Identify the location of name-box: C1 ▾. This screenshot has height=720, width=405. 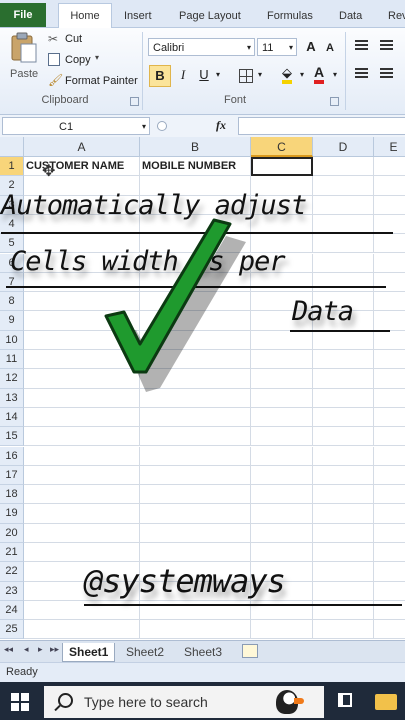
(76, 126).